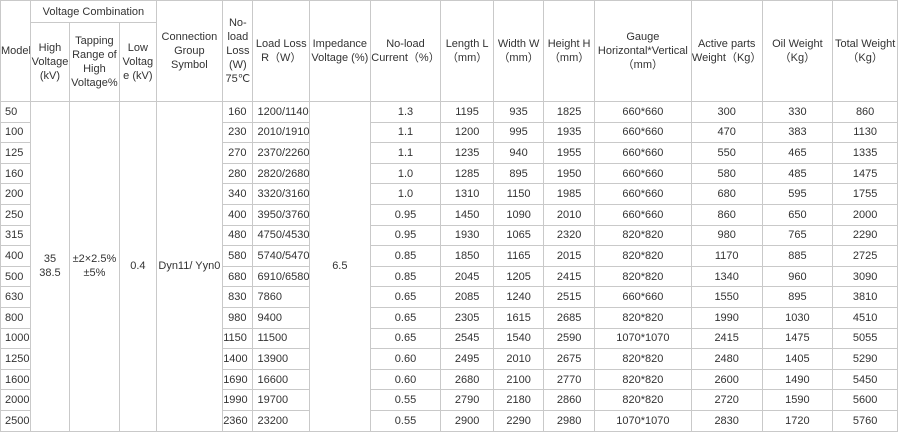 This screenshot has width=900, height=435. Describe the element at coordinates (518, 214) in the screenshot. I see `cell-width: 1090` at that location.